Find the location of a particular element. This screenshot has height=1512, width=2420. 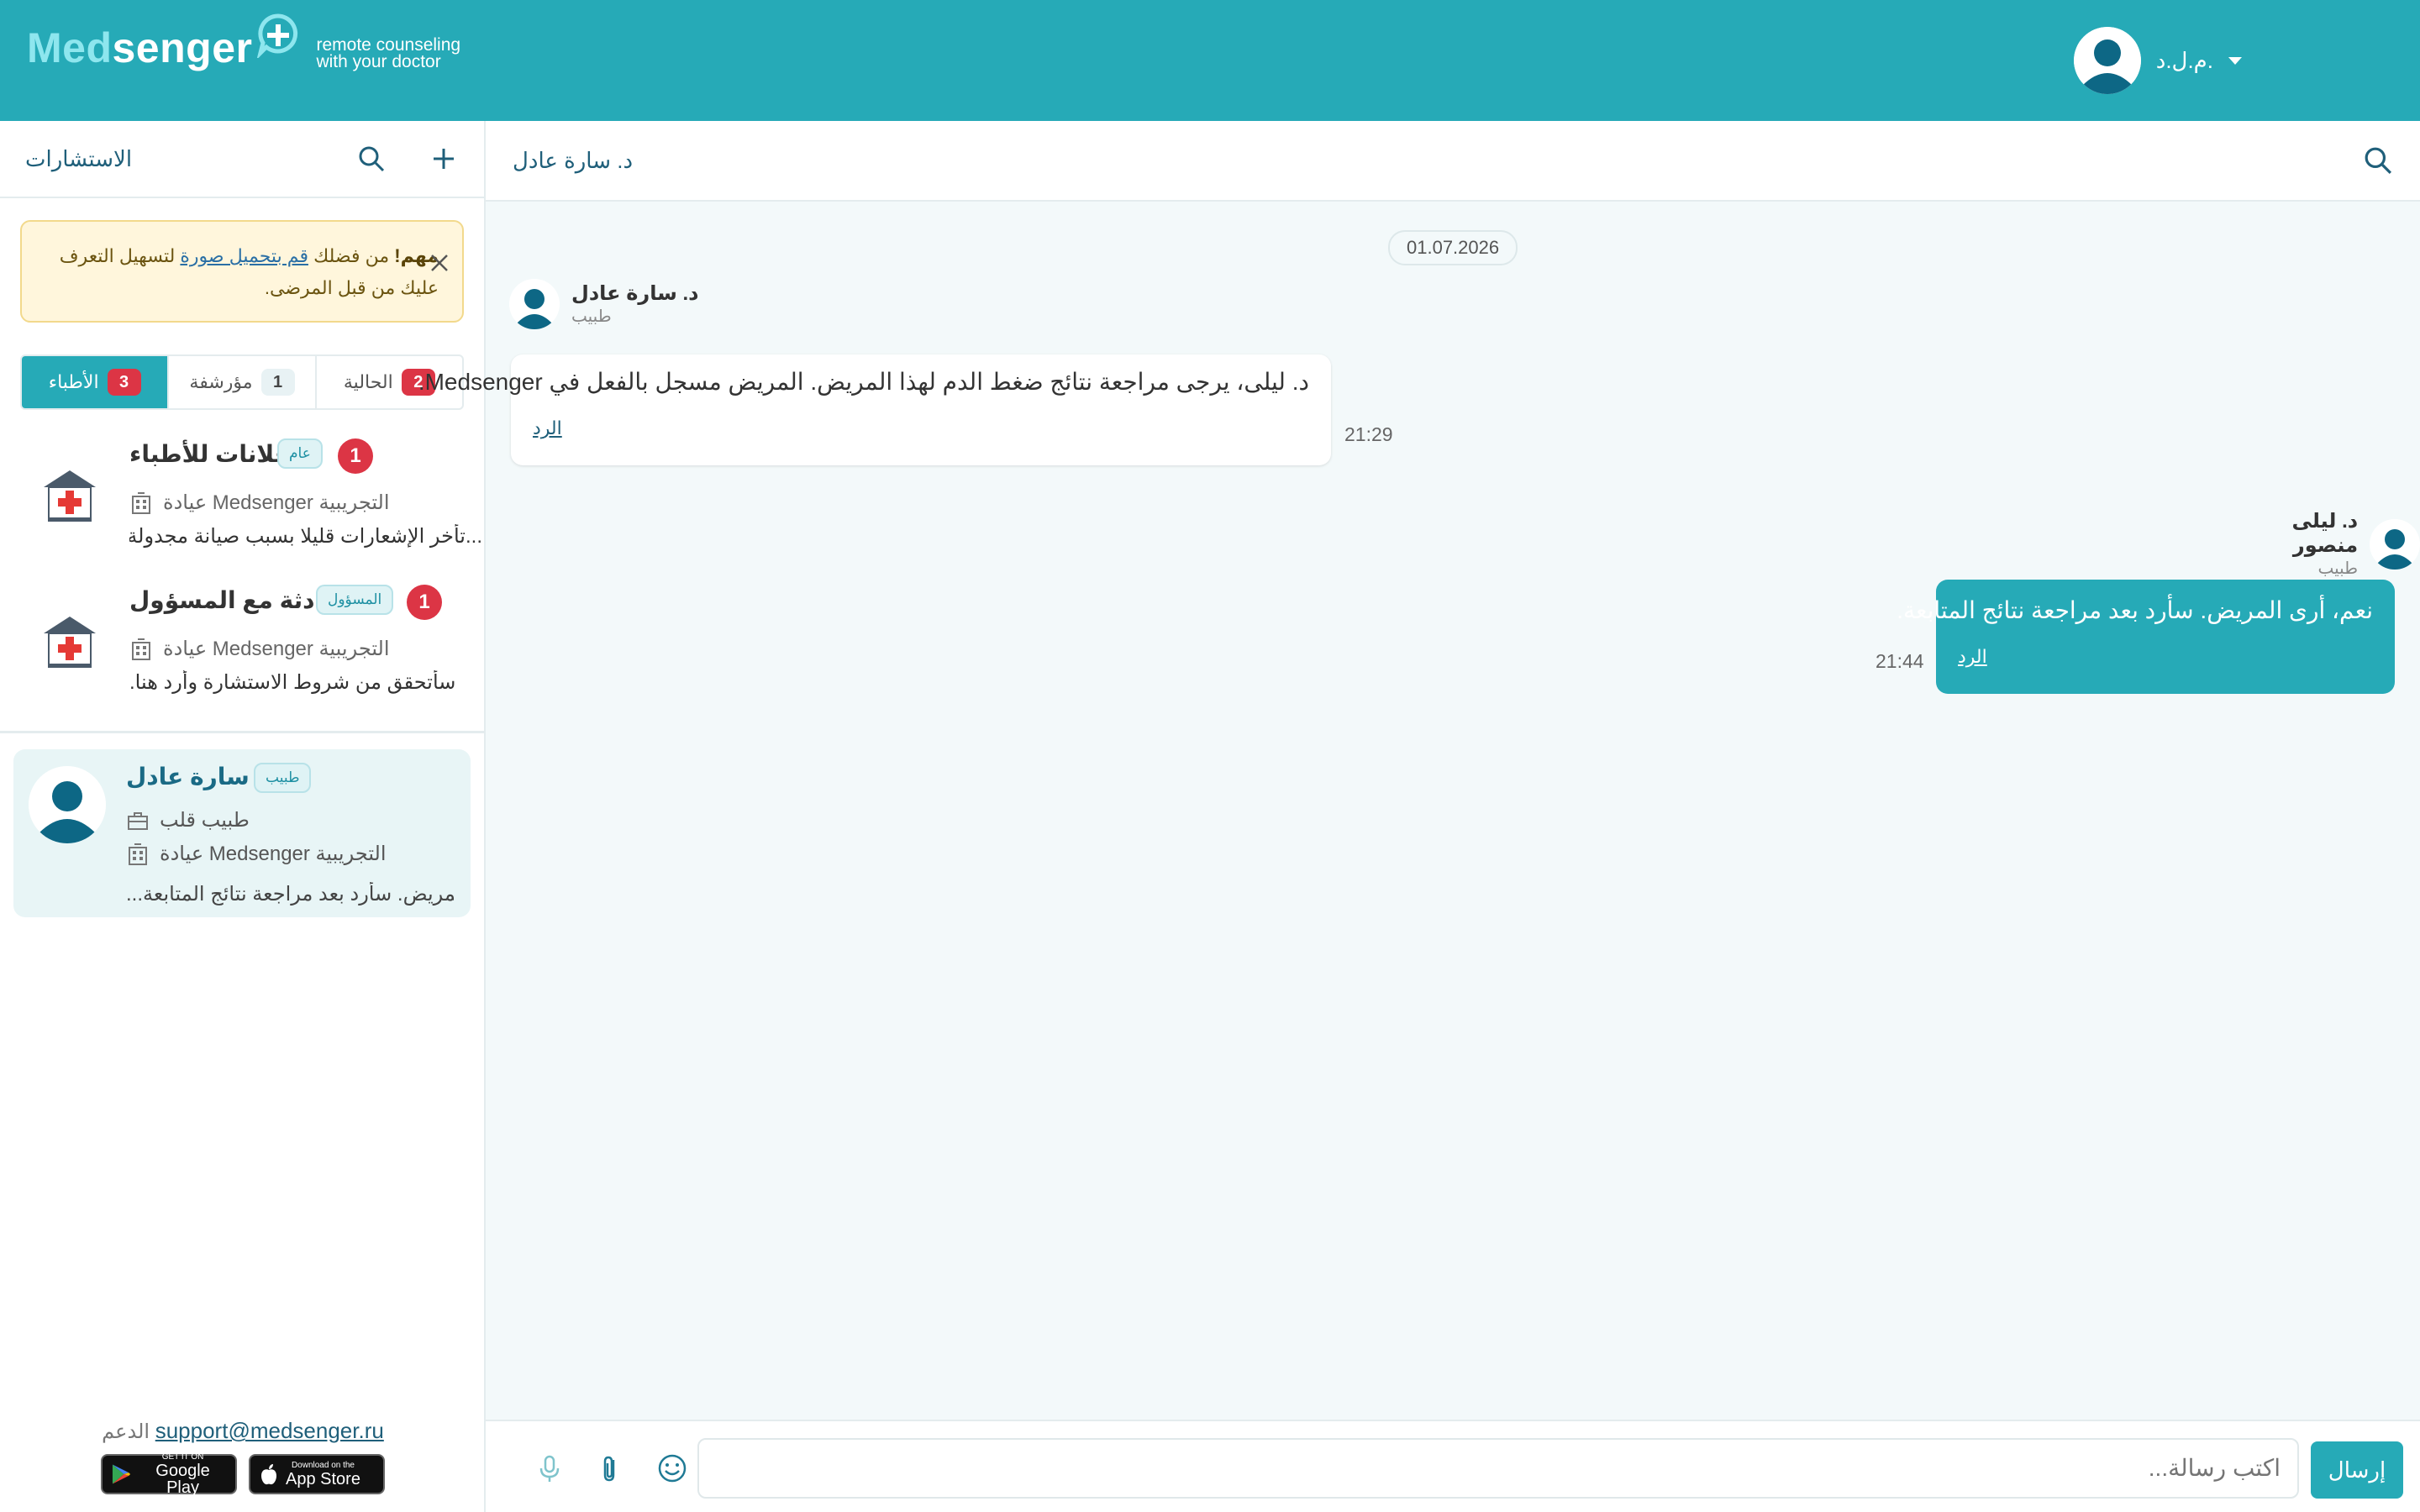

apple-icon is located at coordinates (268, 1474).